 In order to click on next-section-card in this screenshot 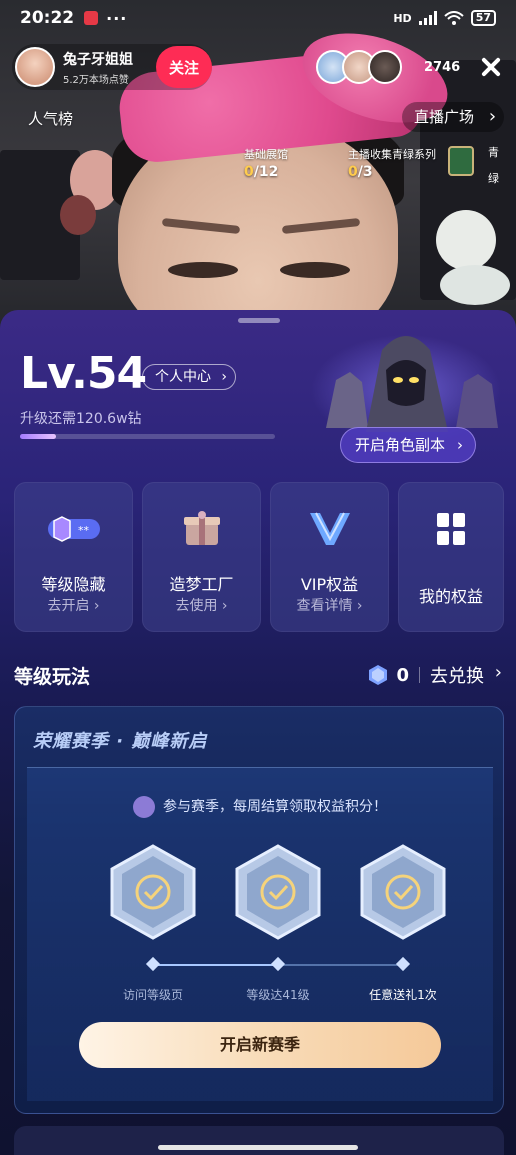, I will do `click(259, 1140)`.